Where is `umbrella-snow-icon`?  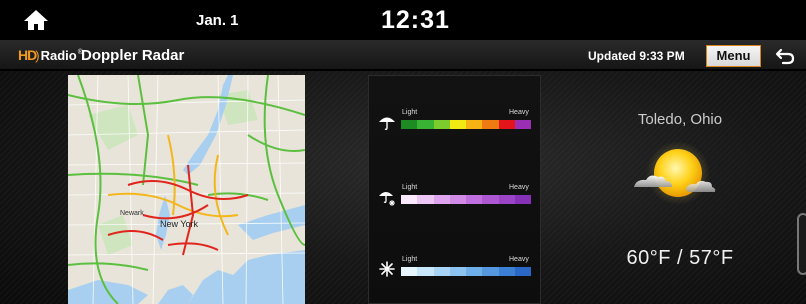 umbrella-snow-icon is located at coordinates (387, 199).